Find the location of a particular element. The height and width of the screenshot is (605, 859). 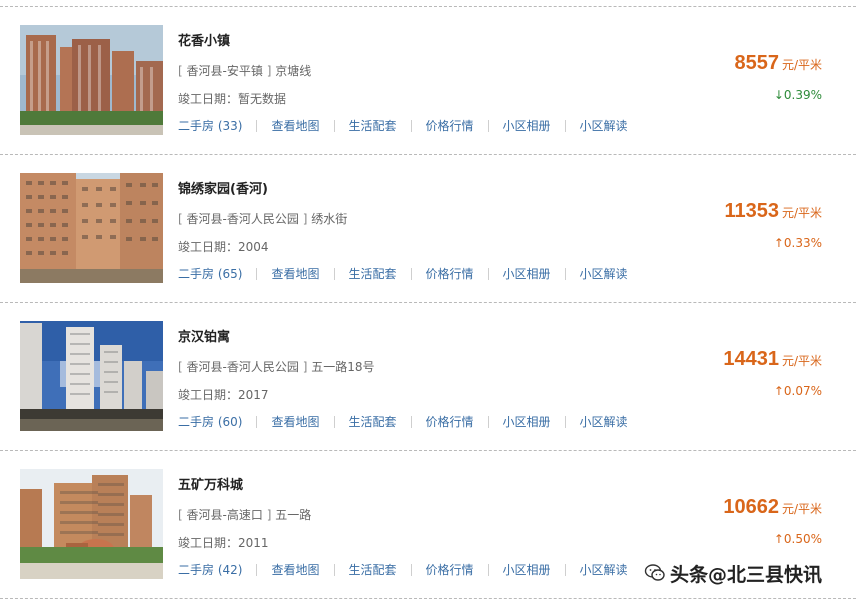

price-value: 14431 is located at coordinates (751, 359).